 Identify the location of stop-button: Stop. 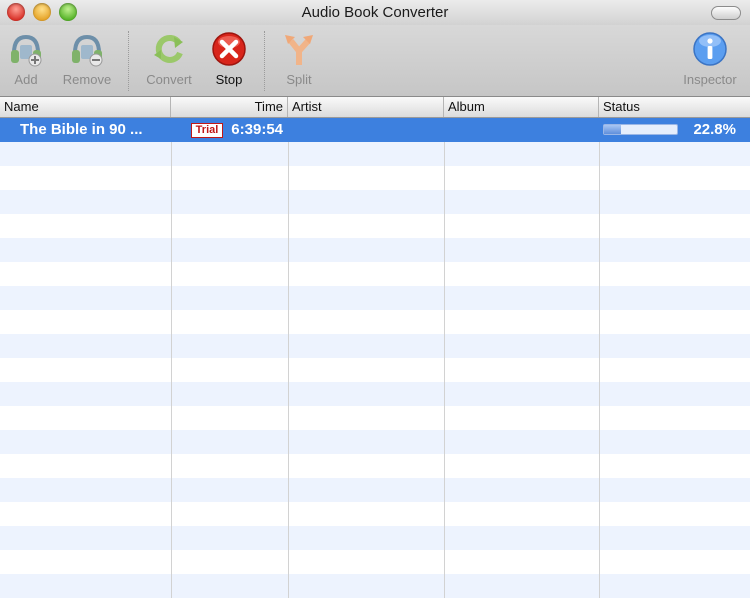
(229, 61).